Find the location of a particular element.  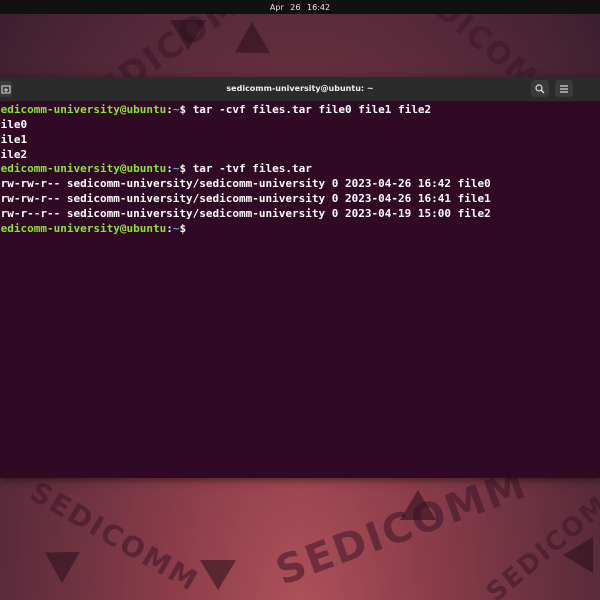

output-text: file1 is located at coordinates (14, 139).